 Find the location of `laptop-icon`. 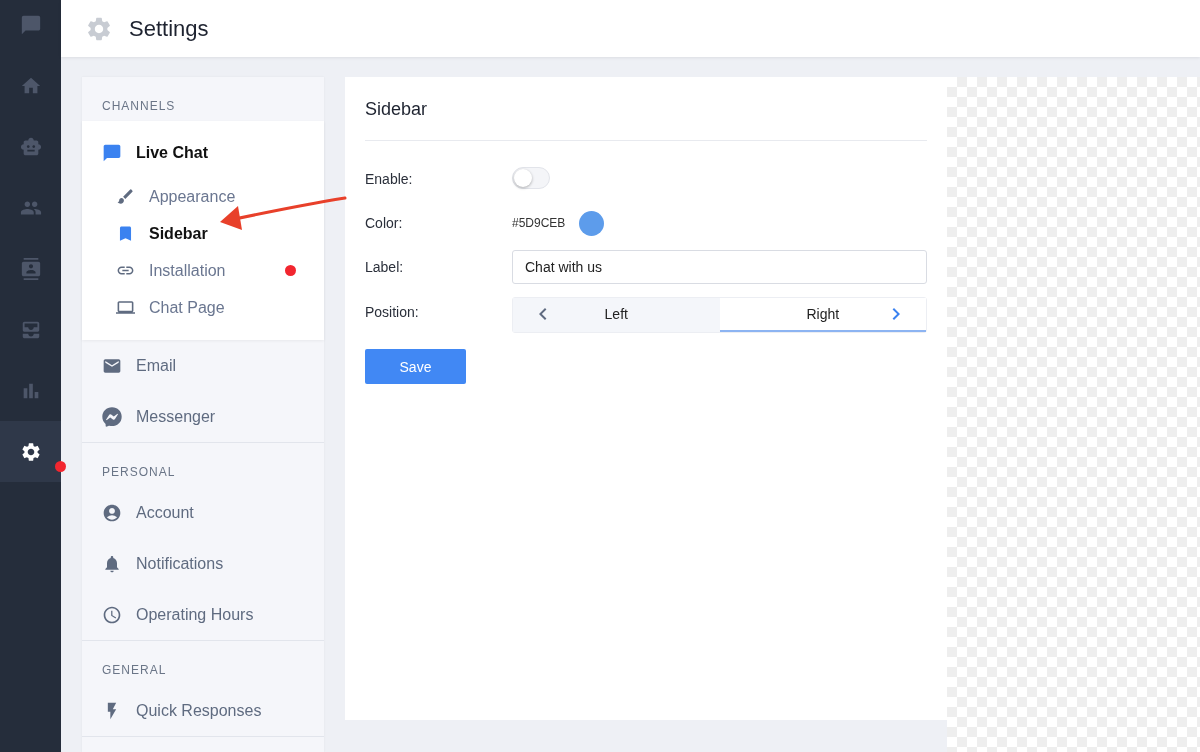

laptop-icon is located at coordinates (125, 307).